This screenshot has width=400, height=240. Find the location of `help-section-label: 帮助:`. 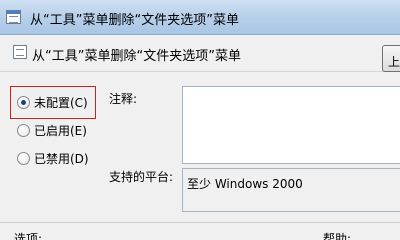

help-section-label: 帮助: is located at coordinates (337, 236).